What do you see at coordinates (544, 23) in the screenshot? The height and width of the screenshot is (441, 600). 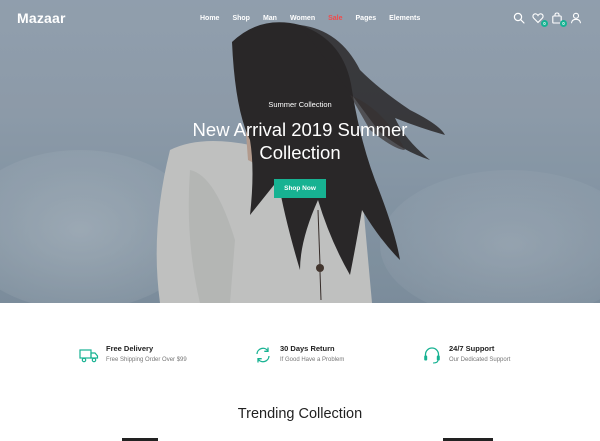 I see `wishlist-count-badge: 0` at bounding box center [544, 23].